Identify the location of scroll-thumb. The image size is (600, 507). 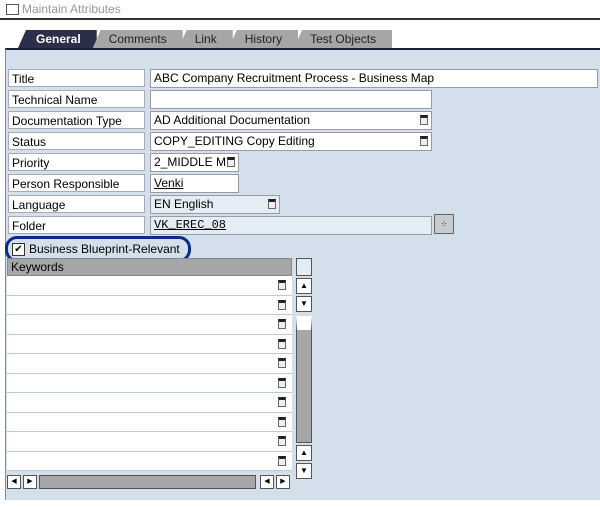
(304, 379).